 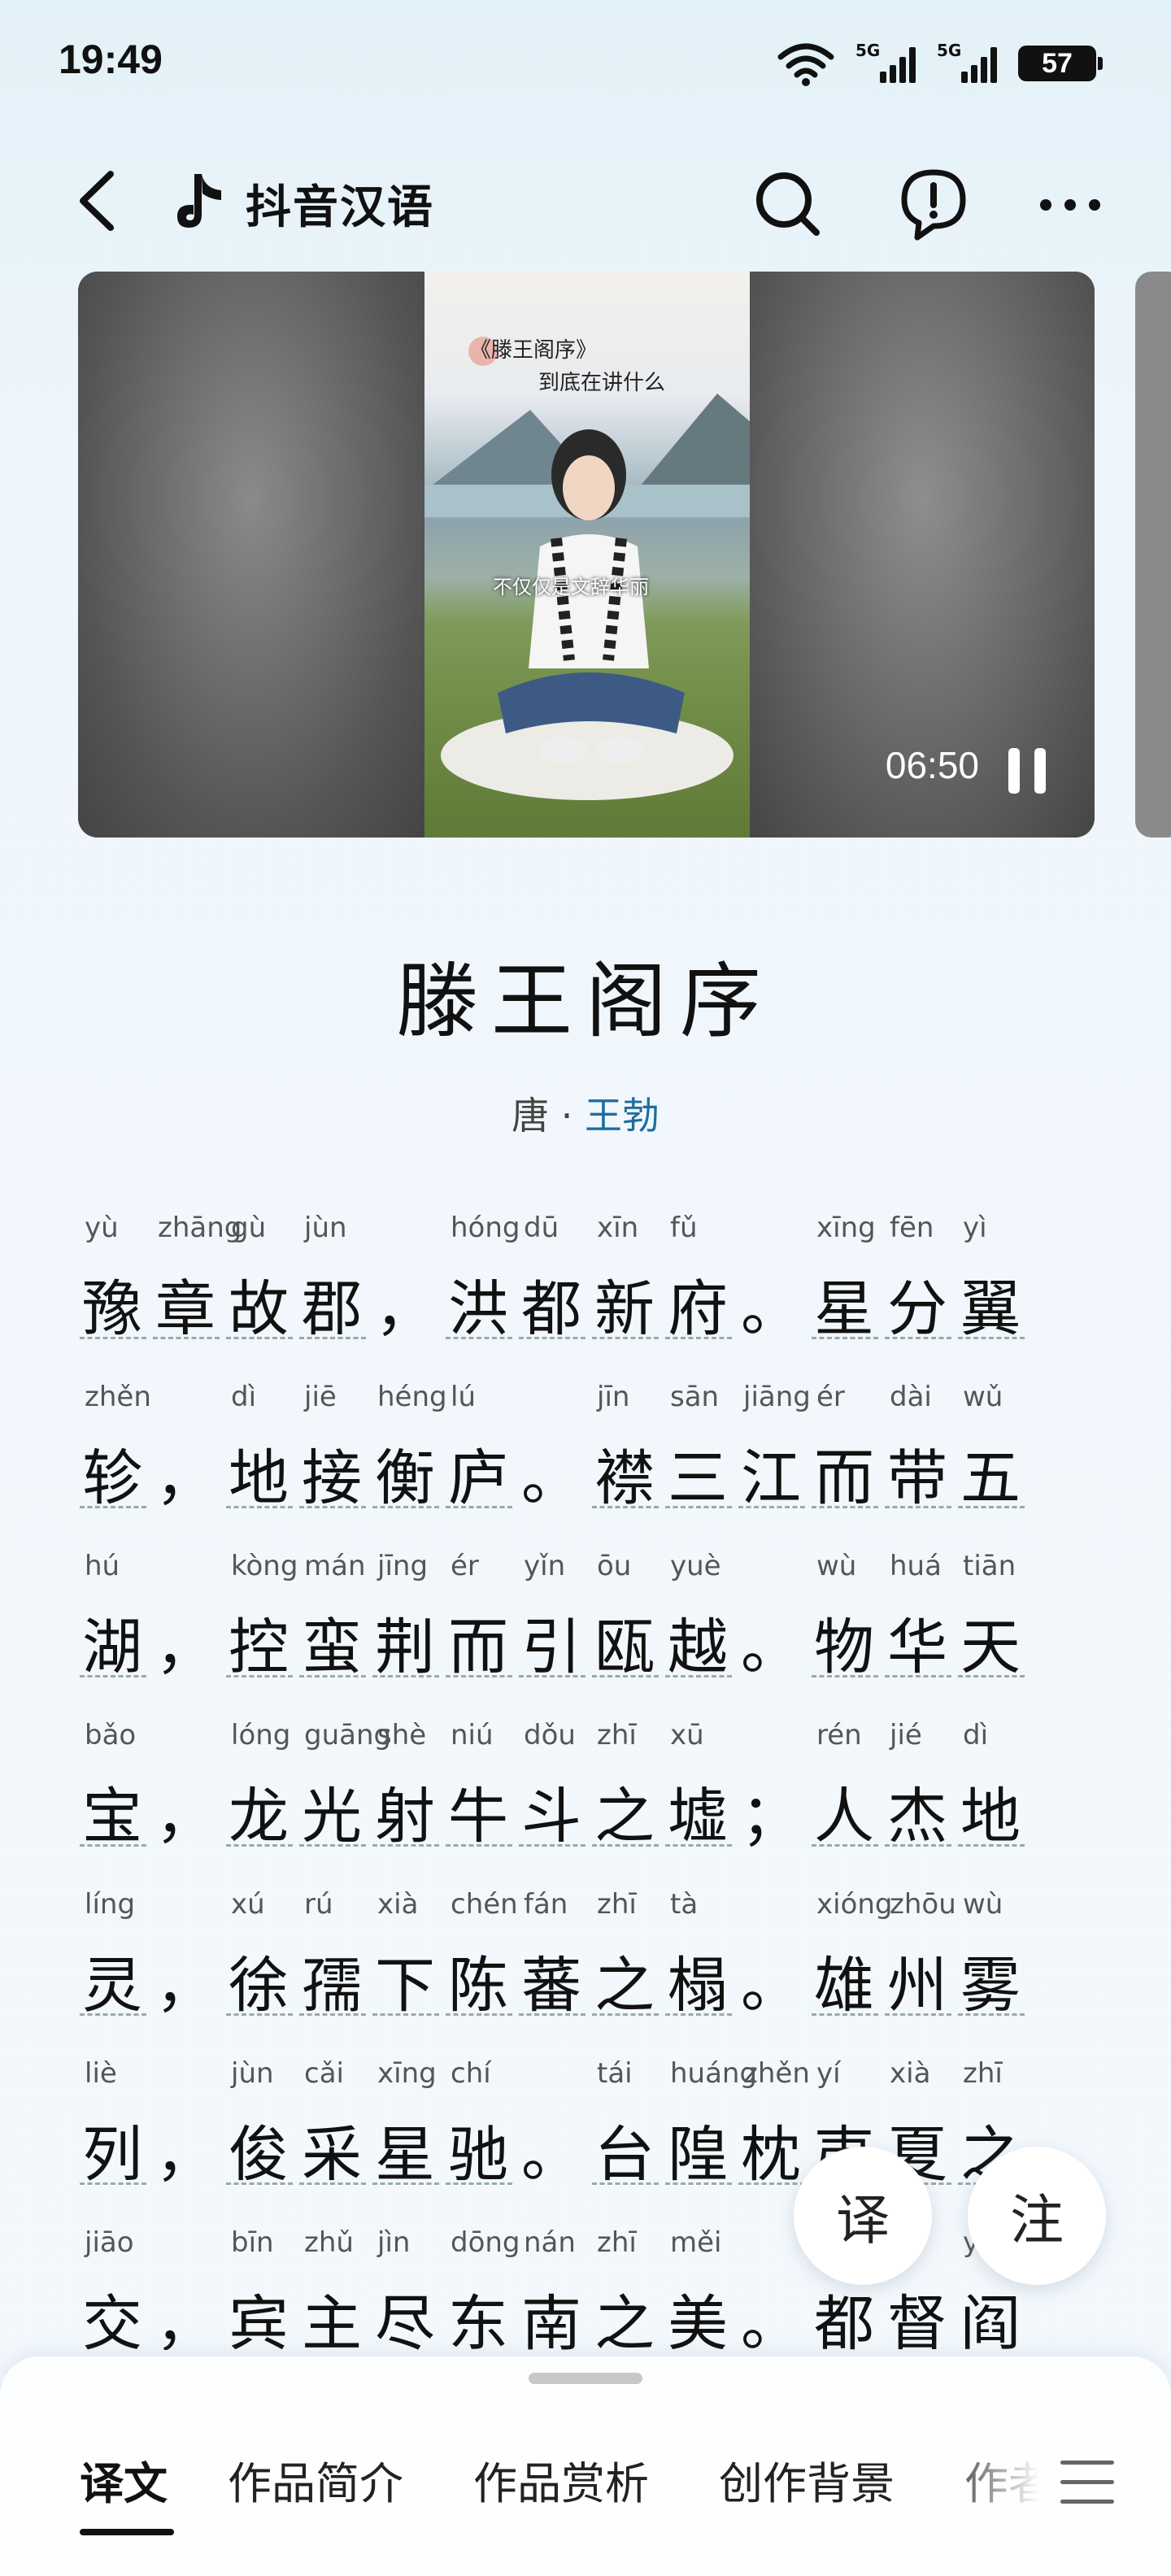 What do you see at coordinates (551, 2312) in the screenshot?
I see `poem-character: 南` at bounding box center [551, 2312].